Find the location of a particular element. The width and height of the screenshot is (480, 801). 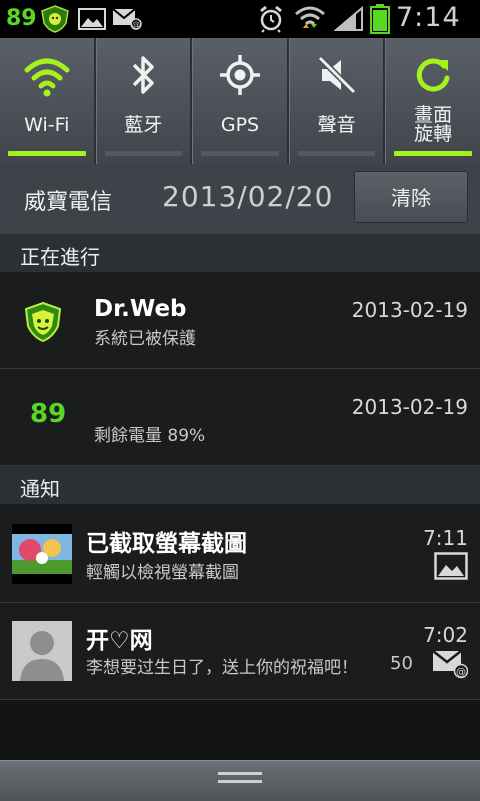

gps-toggle: GPS is located at coordinates (240, 101).